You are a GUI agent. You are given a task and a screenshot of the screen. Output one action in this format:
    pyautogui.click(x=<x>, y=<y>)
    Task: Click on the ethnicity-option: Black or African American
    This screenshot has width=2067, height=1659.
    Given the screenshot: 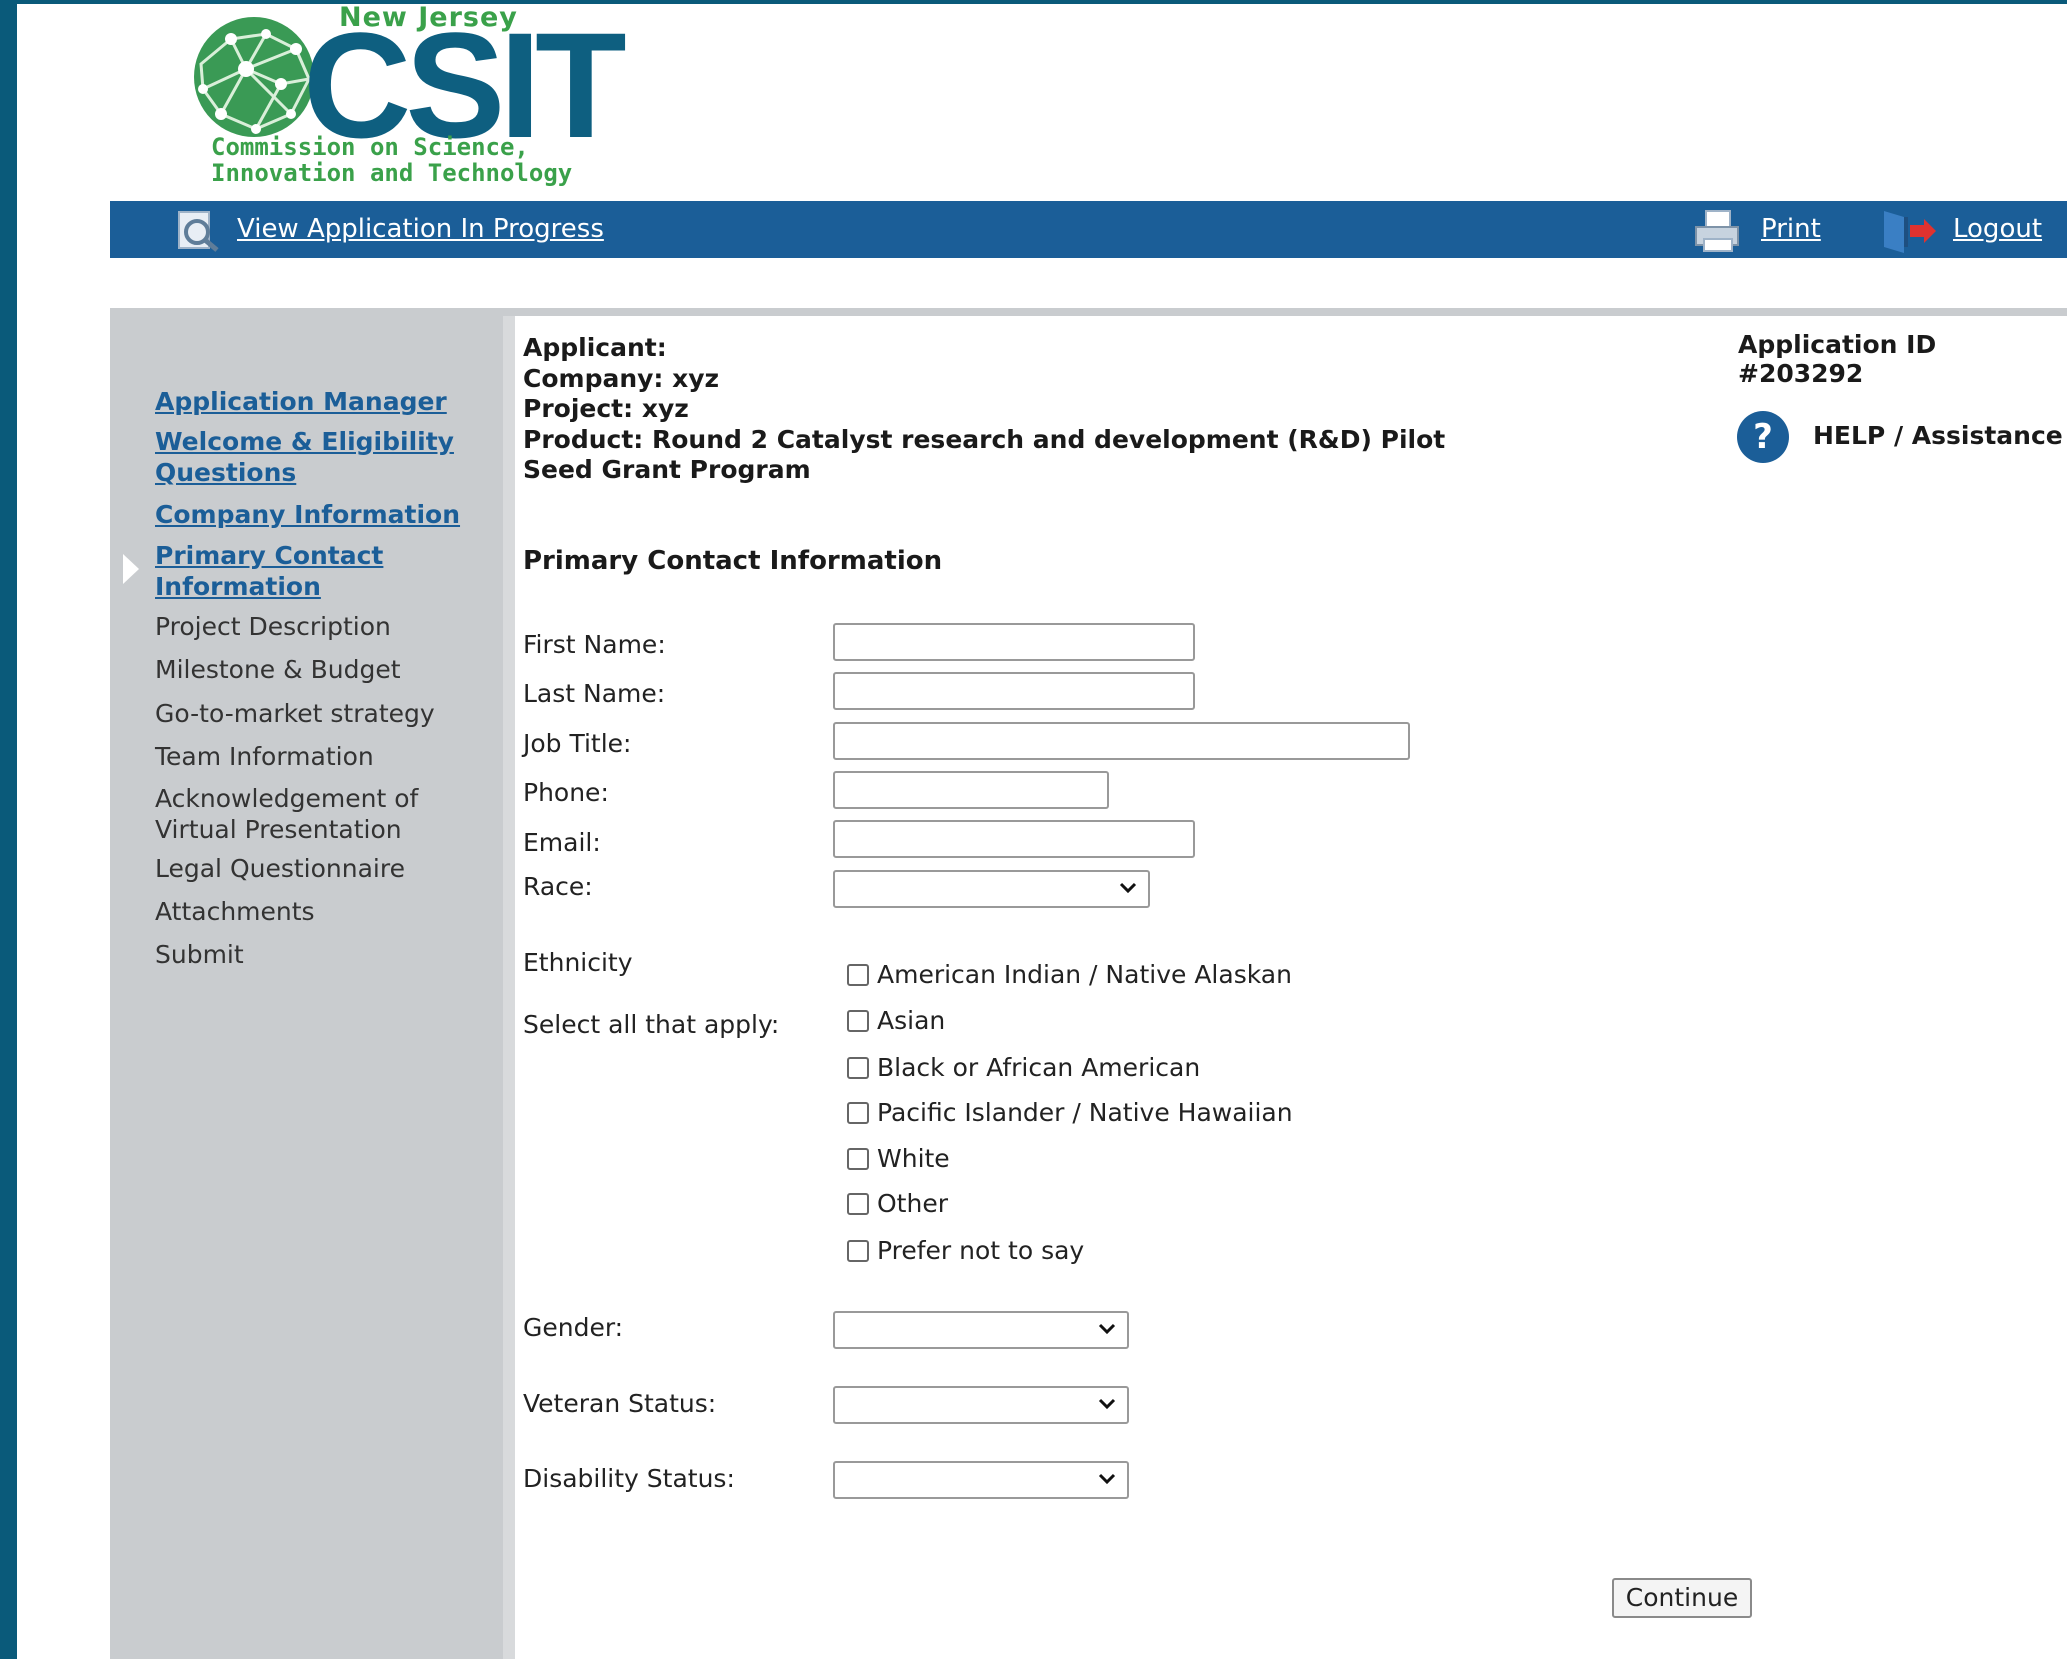 What is the action you would take?
    pyautogui.click(x=1023, y=1067)
    